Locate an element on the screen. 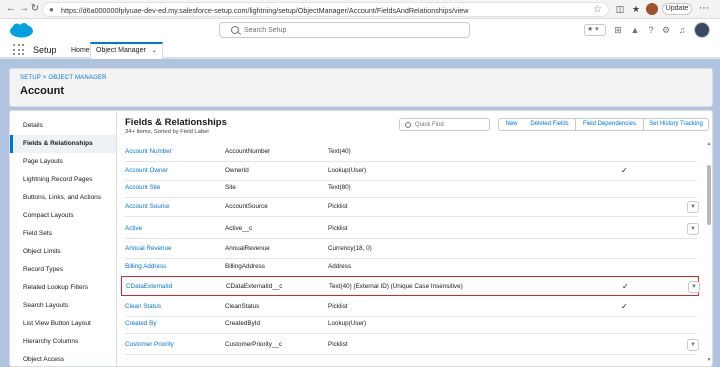 This screenshot has width=720, height=367. setup-gear-icon: ⚙ is located at coordinates (666, 30).